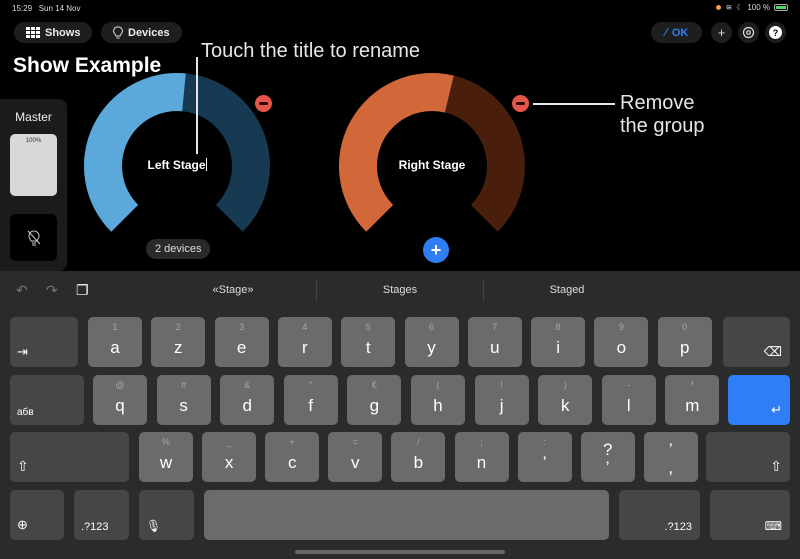 This screenshot has width=800, height=559. What do you see at coordinates (756, 342) in the screenshot?
I see `backspace-key: ⌫` at bounding box center [756, 342].